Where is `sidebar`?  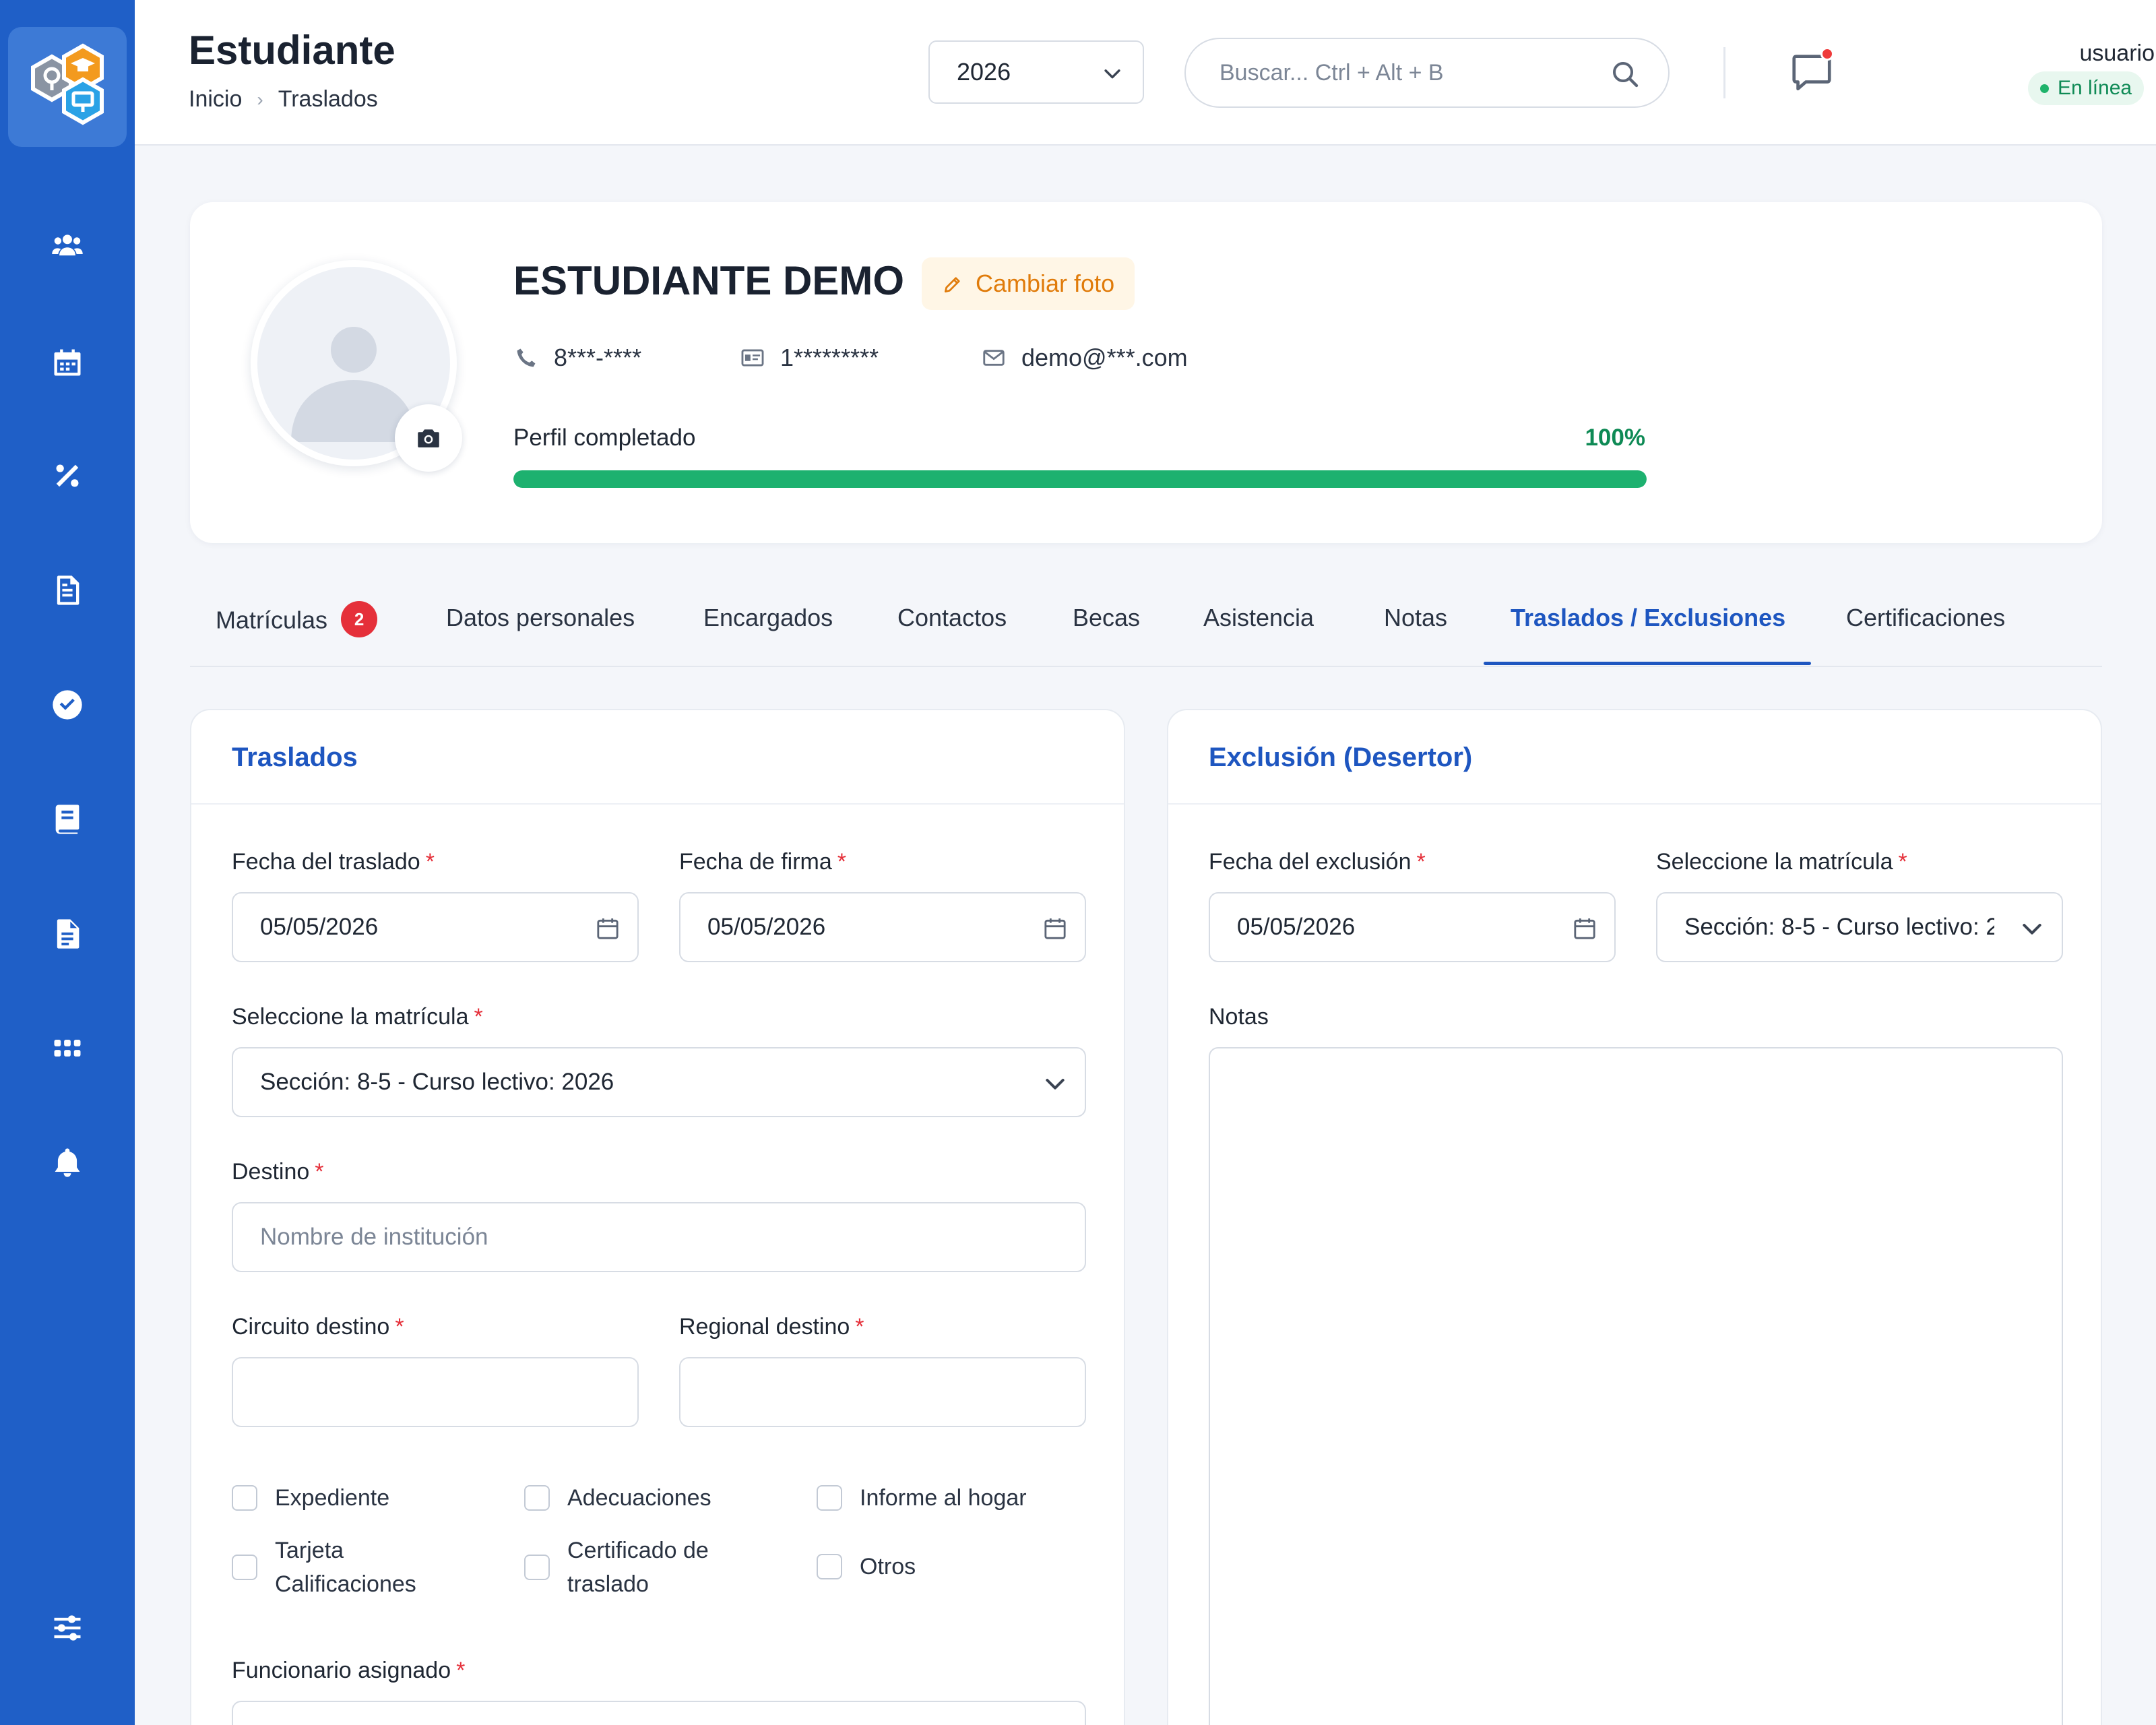 sidebar is located at coordinates (67, 862).